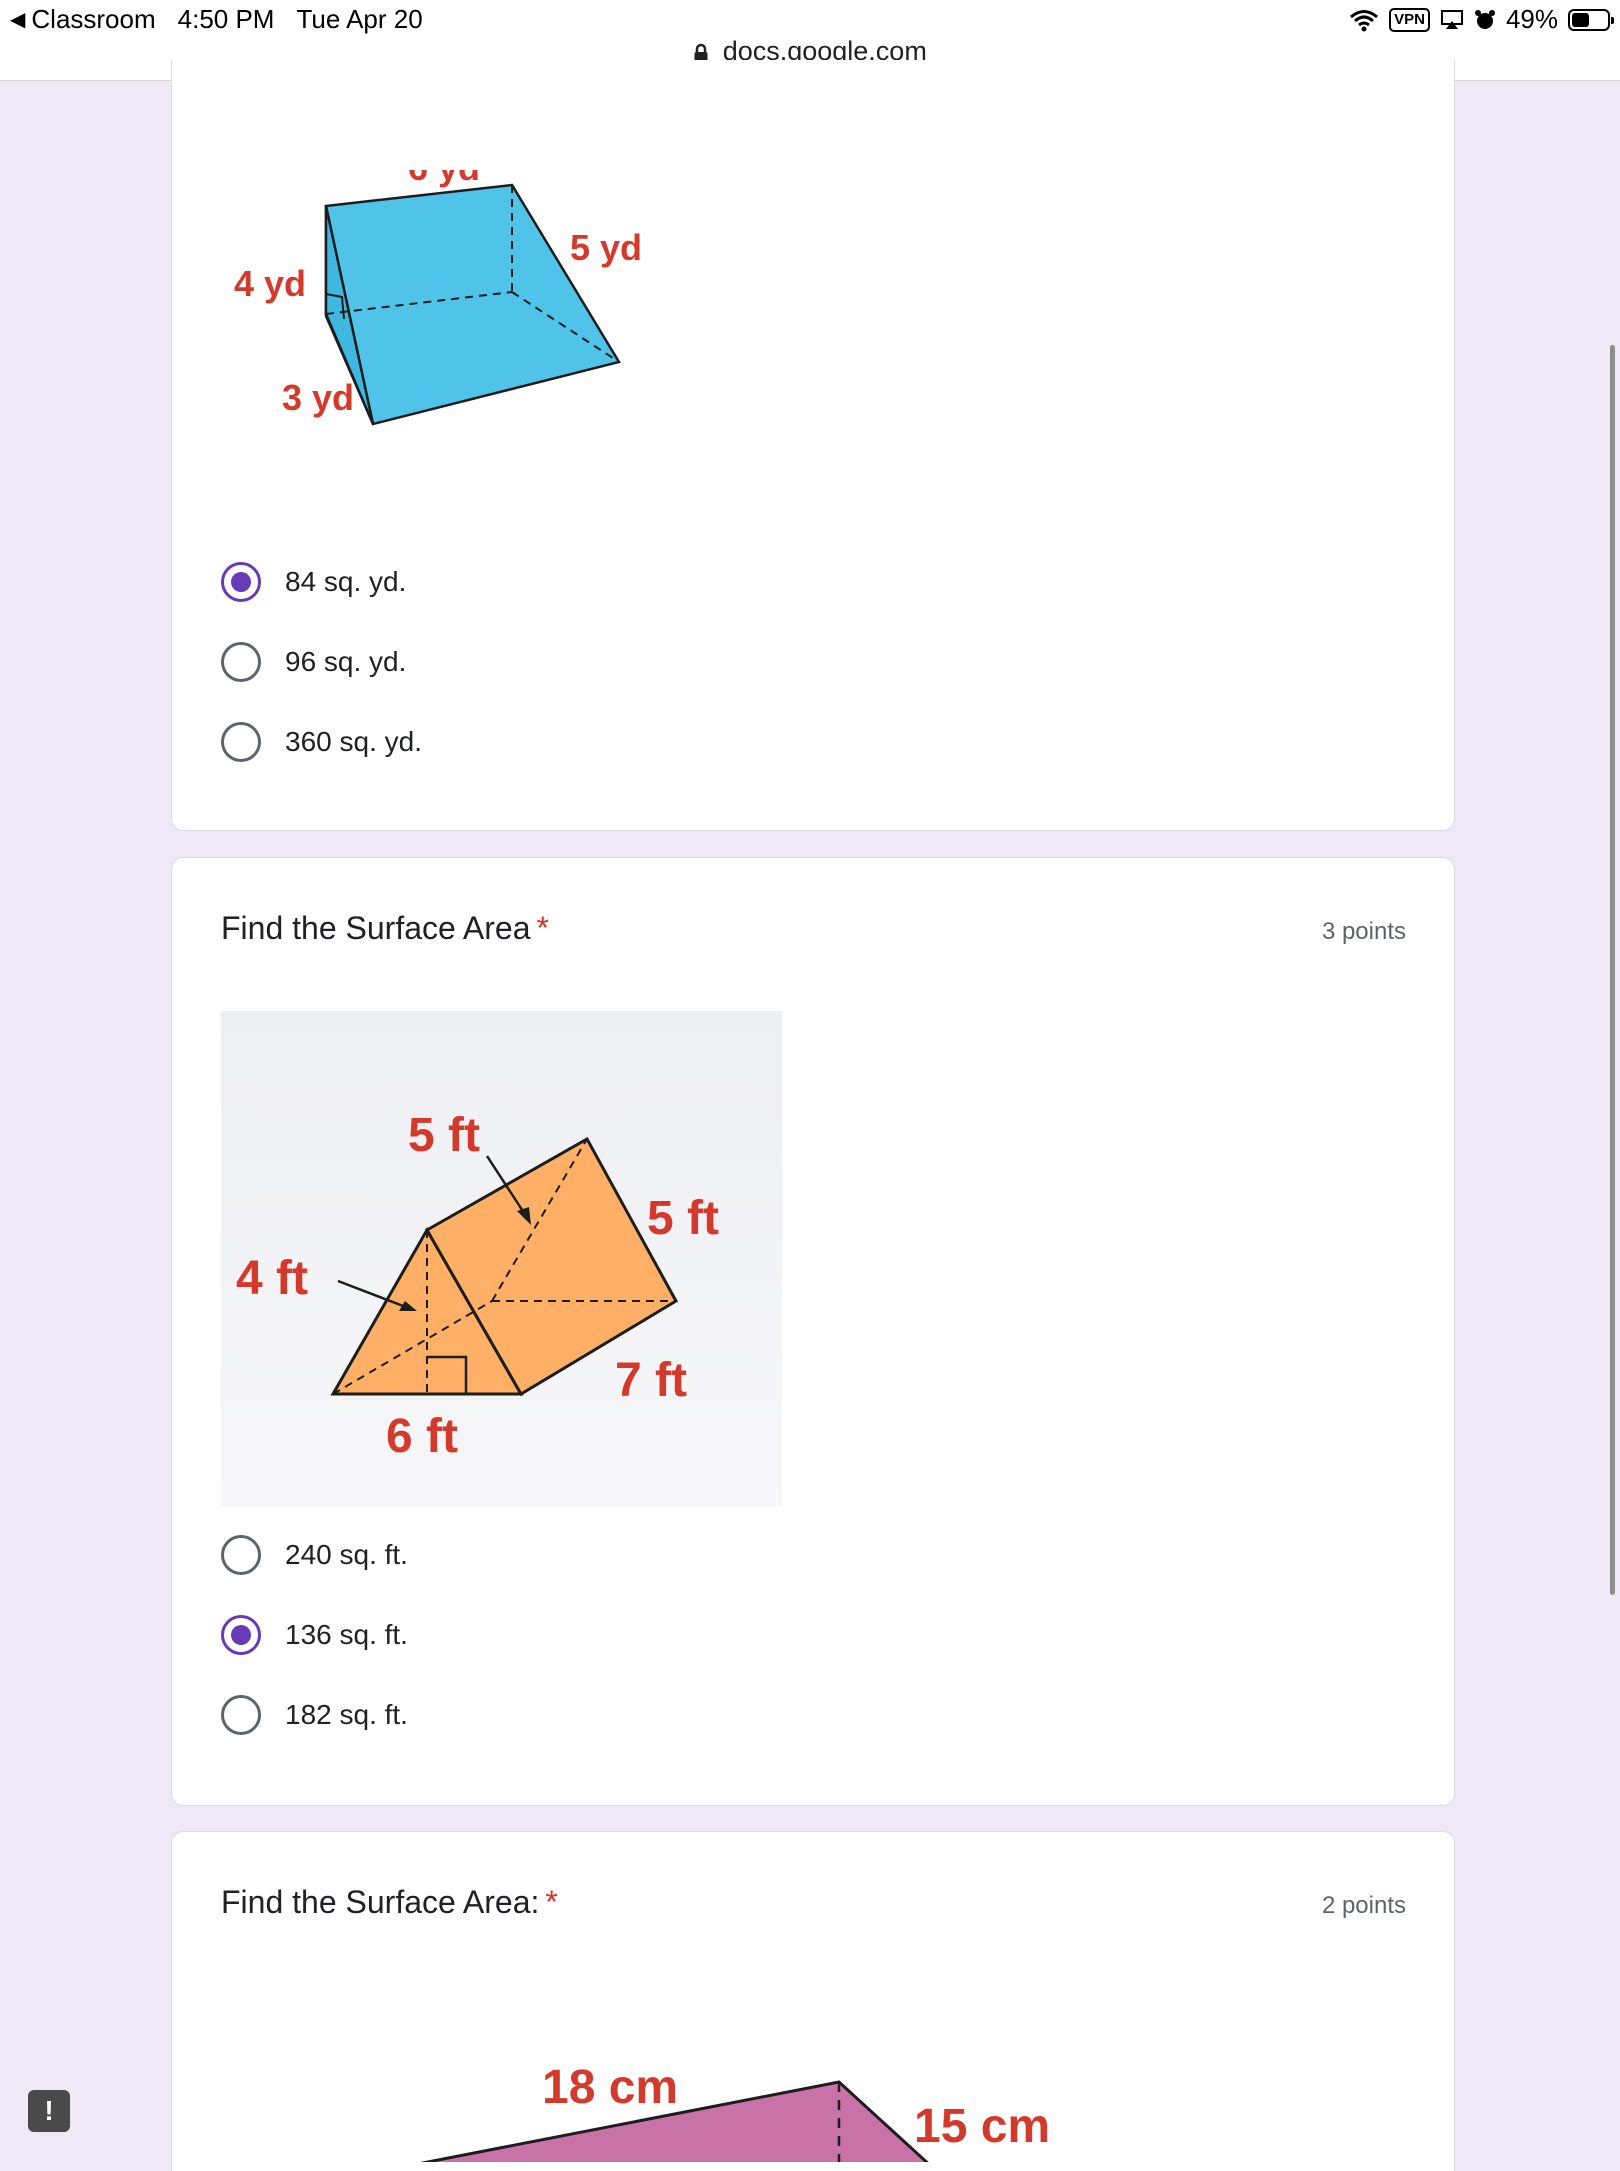 This screenshot has width=1620, height=2171. I want to click on battery-level-fill, so click(1580, 19).